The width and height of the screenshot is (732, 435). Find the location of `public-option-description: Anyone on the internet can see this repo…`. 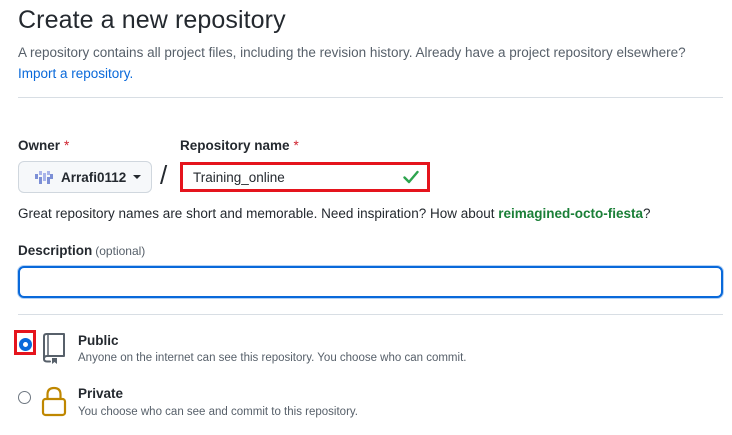

public-option-description: Anyone on the internet can see this repo… is located at coordinates (272, 358).